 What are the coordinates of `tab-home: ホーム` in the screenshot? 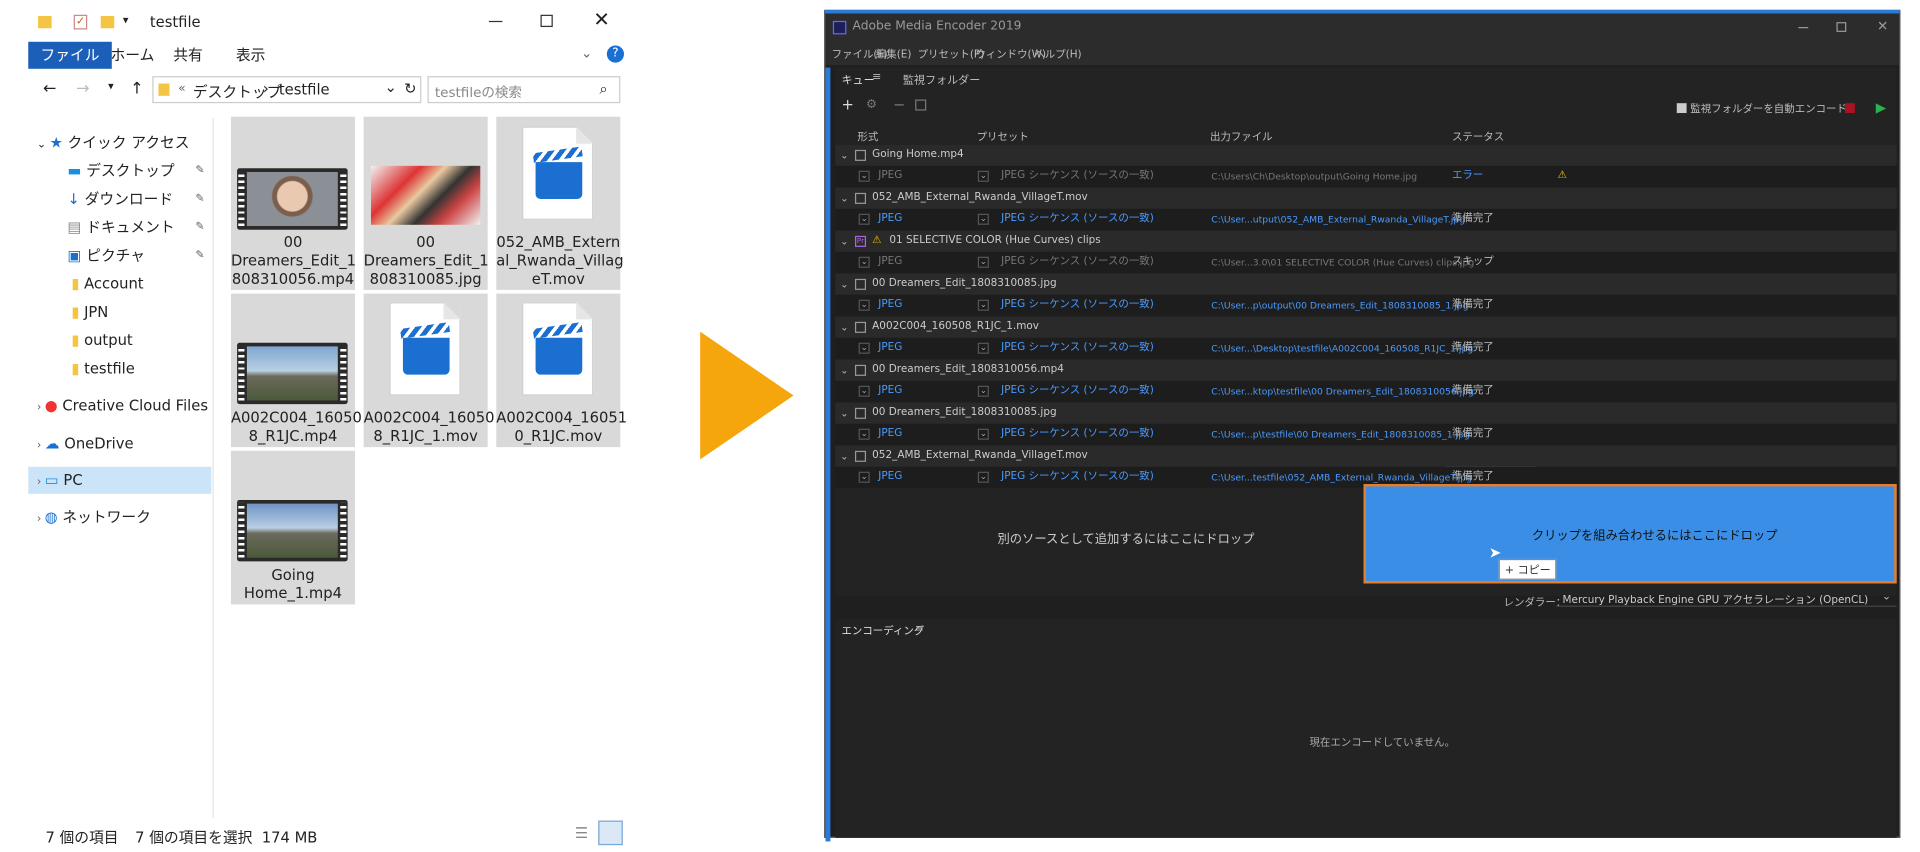 It's located at (132, 55).